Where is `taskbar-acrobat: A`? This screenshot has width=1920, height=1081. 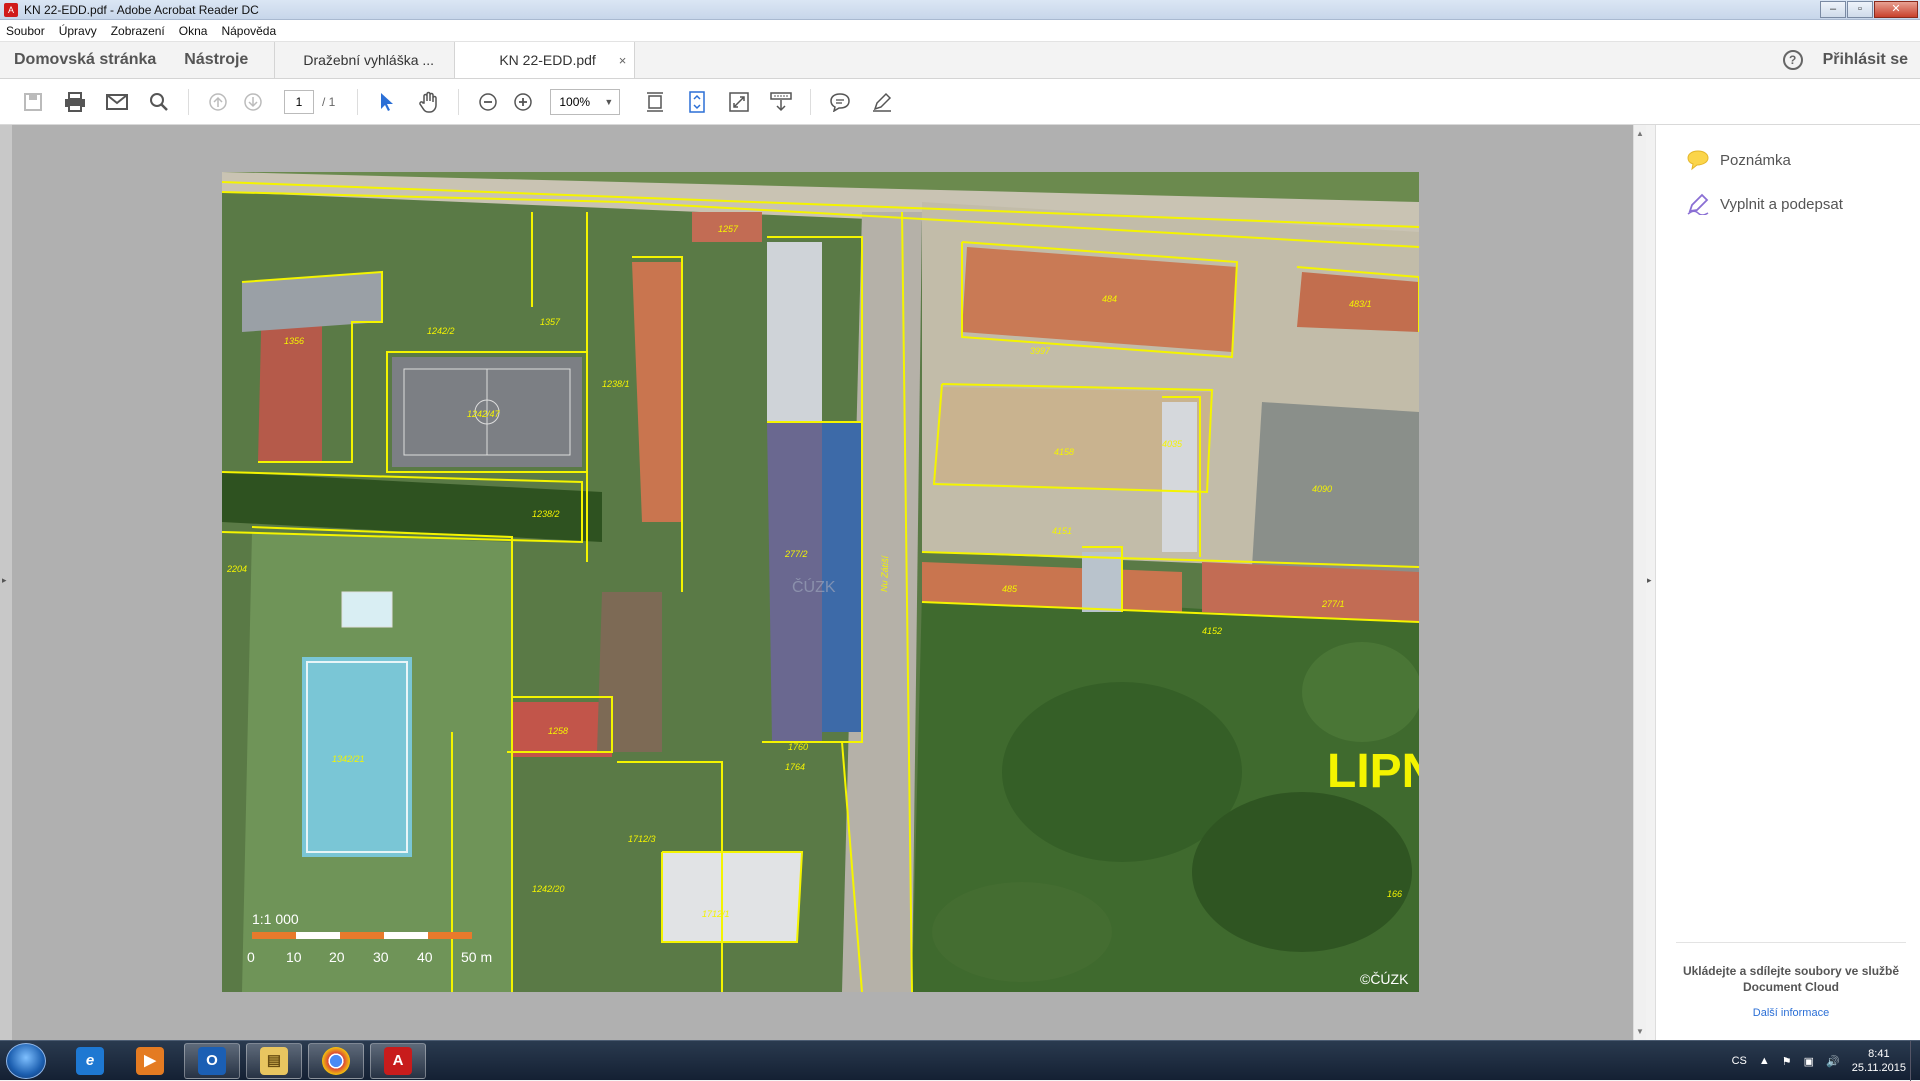 taskbar-acrobat: A is located at coordinates (398, 1061).